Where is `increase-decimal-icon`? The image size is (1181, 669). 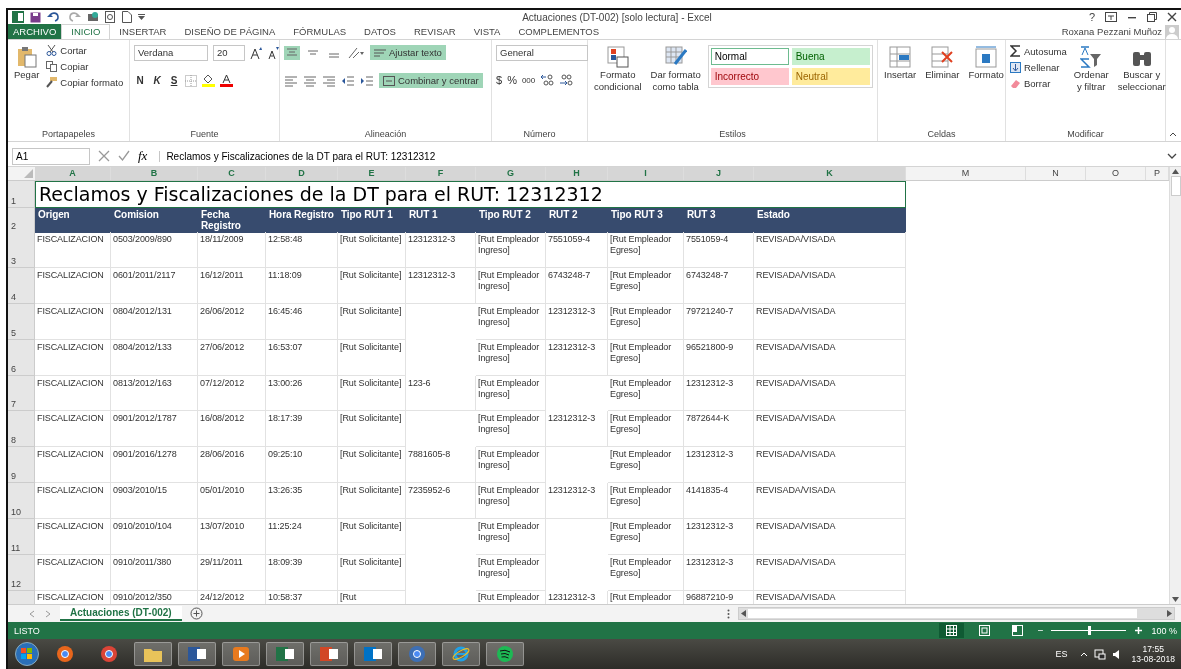
increase-decimal-icon is located at coordinates (547, 80).